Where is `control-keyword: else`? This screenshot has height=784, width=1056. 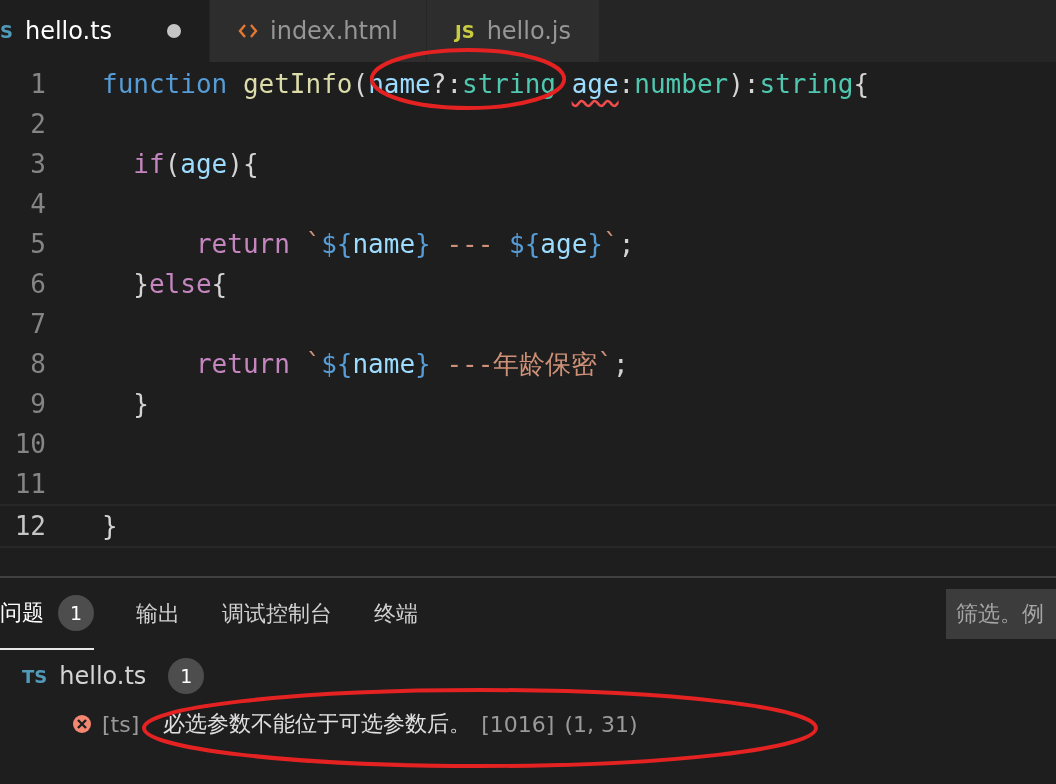 control-keyword: else is located at coordinates (180, 284).